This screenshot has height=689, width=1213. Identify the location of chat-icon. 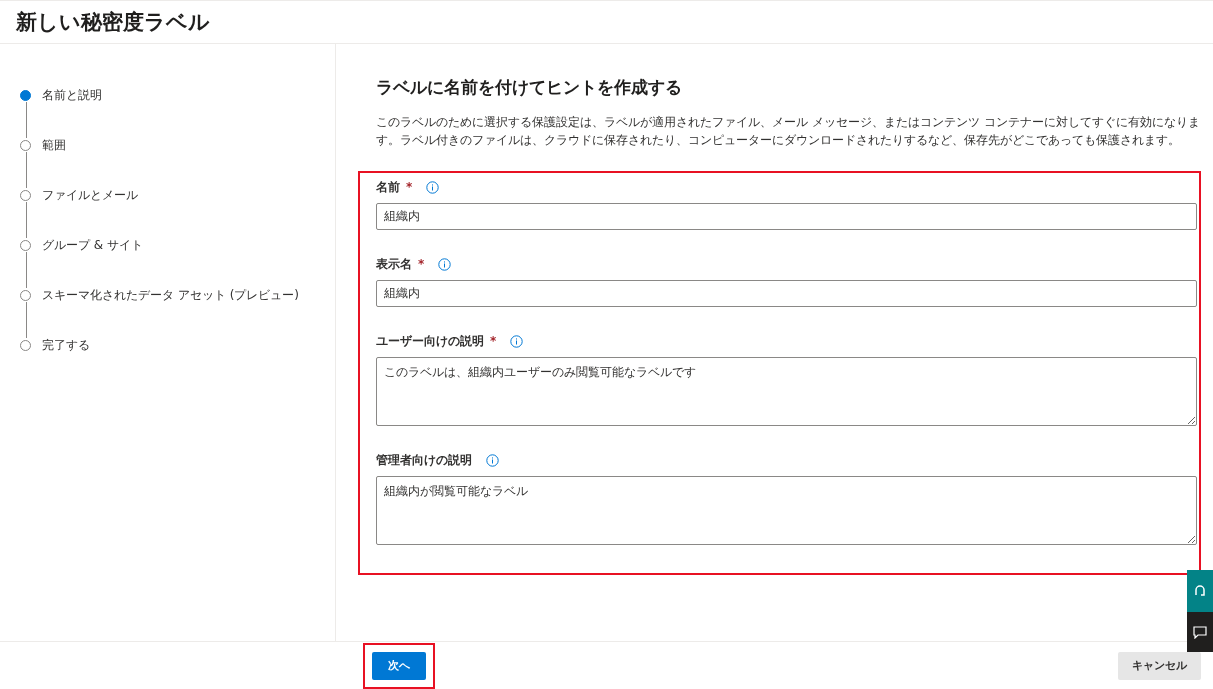
(1200, 632).